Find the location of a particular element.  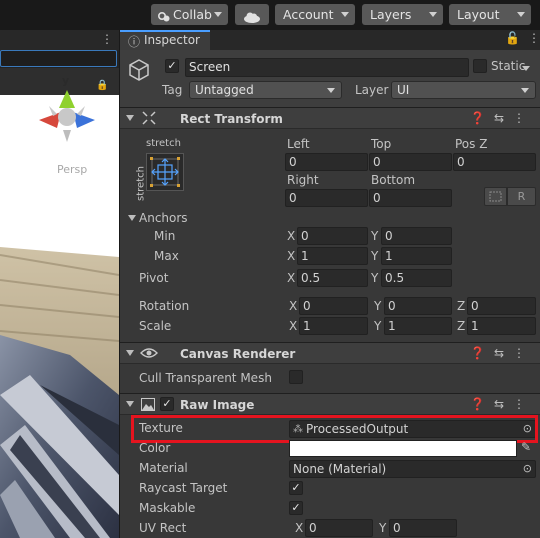

top-label: Top is located at coordinates (381, 144).